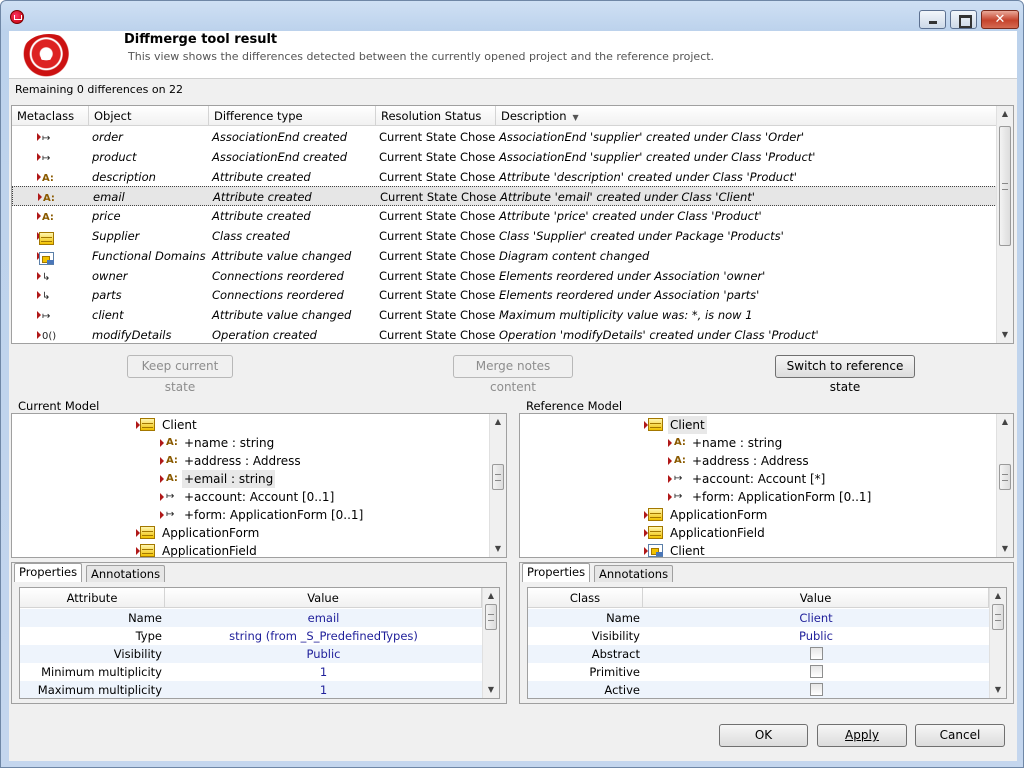 The width and height of the screenshot is (1024, 768). Describe the element at coordinates (170, 496) in the screenshot. I see `association-end-icon: ↦` at that location.